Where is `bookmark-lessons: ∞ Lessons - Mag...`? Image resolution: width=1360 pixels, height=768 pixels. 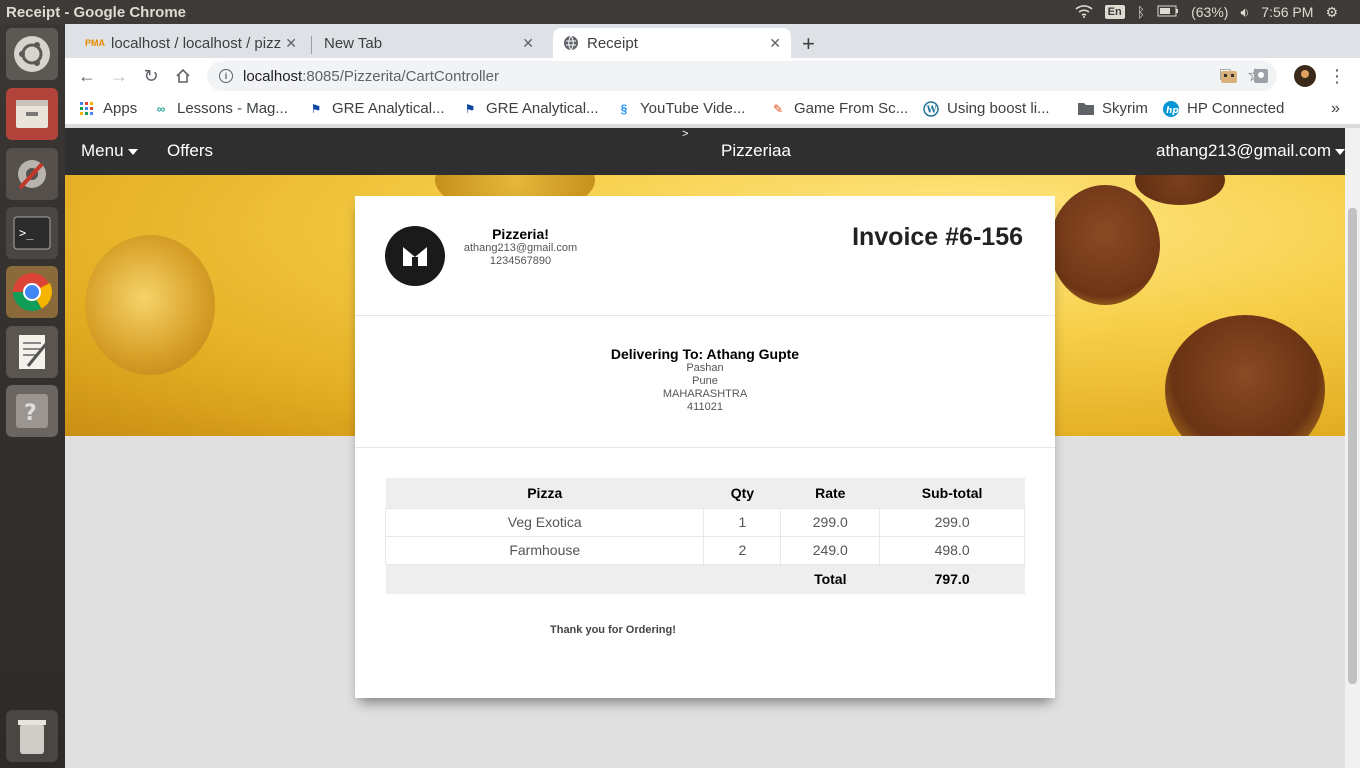 bookmark-lessons: ∞ Lessons - Mag... is located at coordinates (220, 108).